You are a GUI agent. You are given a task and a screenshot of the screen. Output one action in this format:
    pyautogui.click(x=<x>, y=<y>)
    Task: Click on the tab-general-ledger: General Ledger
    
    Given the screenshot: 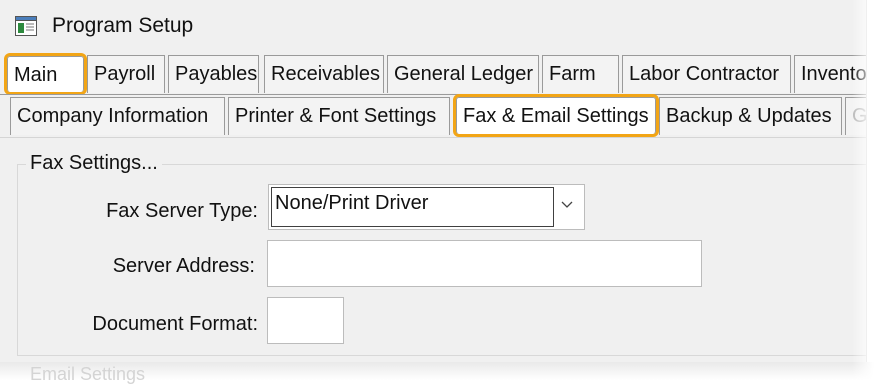 What is the action you would take?
    pyautogui.click(x=463, y=74)
    